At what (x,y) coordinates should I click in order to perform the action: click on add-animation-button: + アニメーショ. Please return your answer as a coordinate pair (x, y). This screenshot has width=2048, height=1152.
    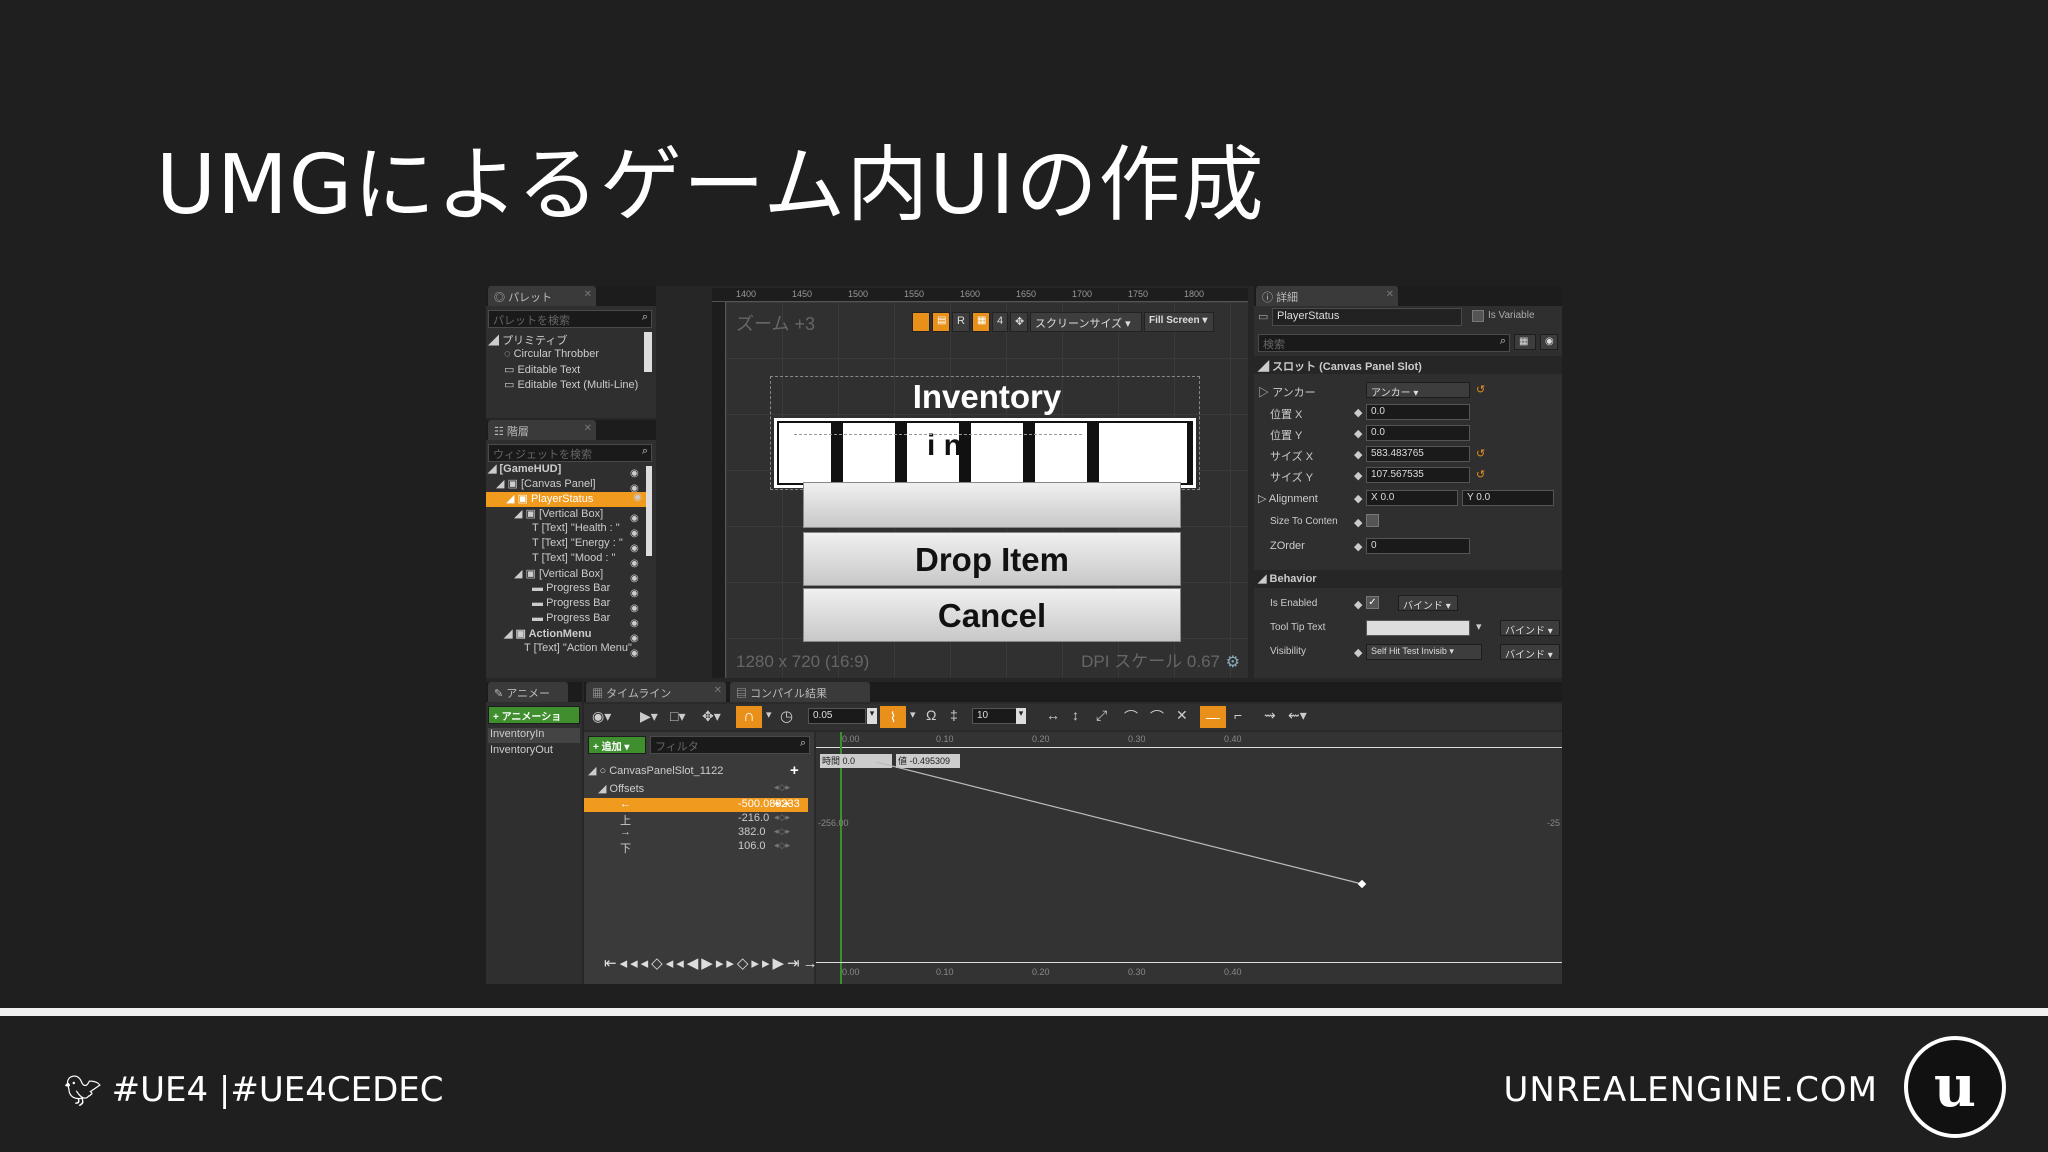
    Looking at the image, I should click on (534, 715).